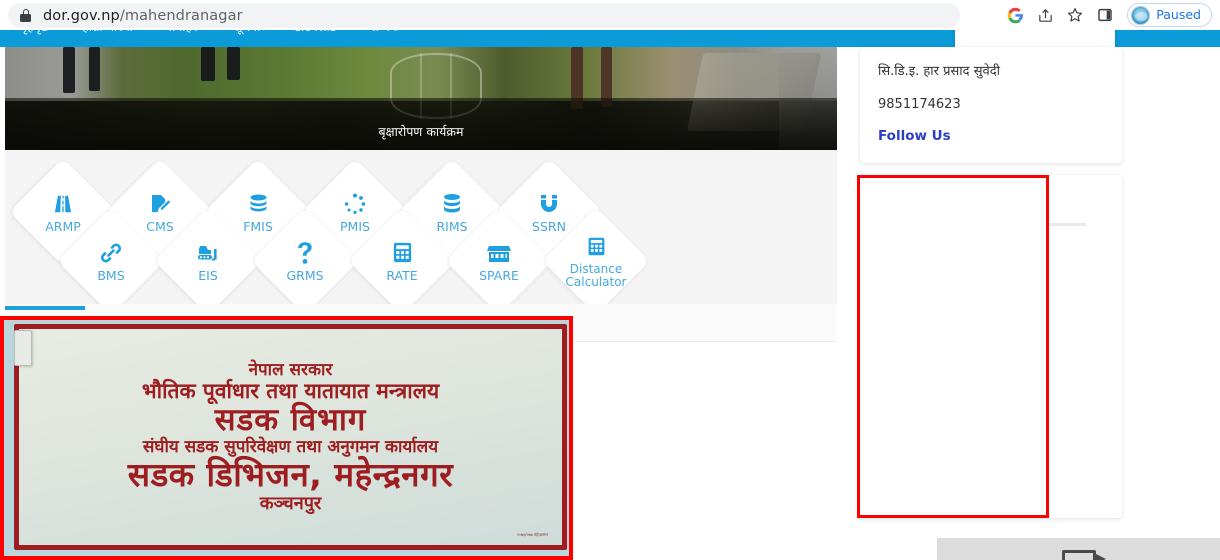 Image resolution: width=1220 pixels, height=560 pixels. What do you see at coordinates (45, 308) in the screenshot?
I see `active-tab-indicator` at bounding box center [45, 308].